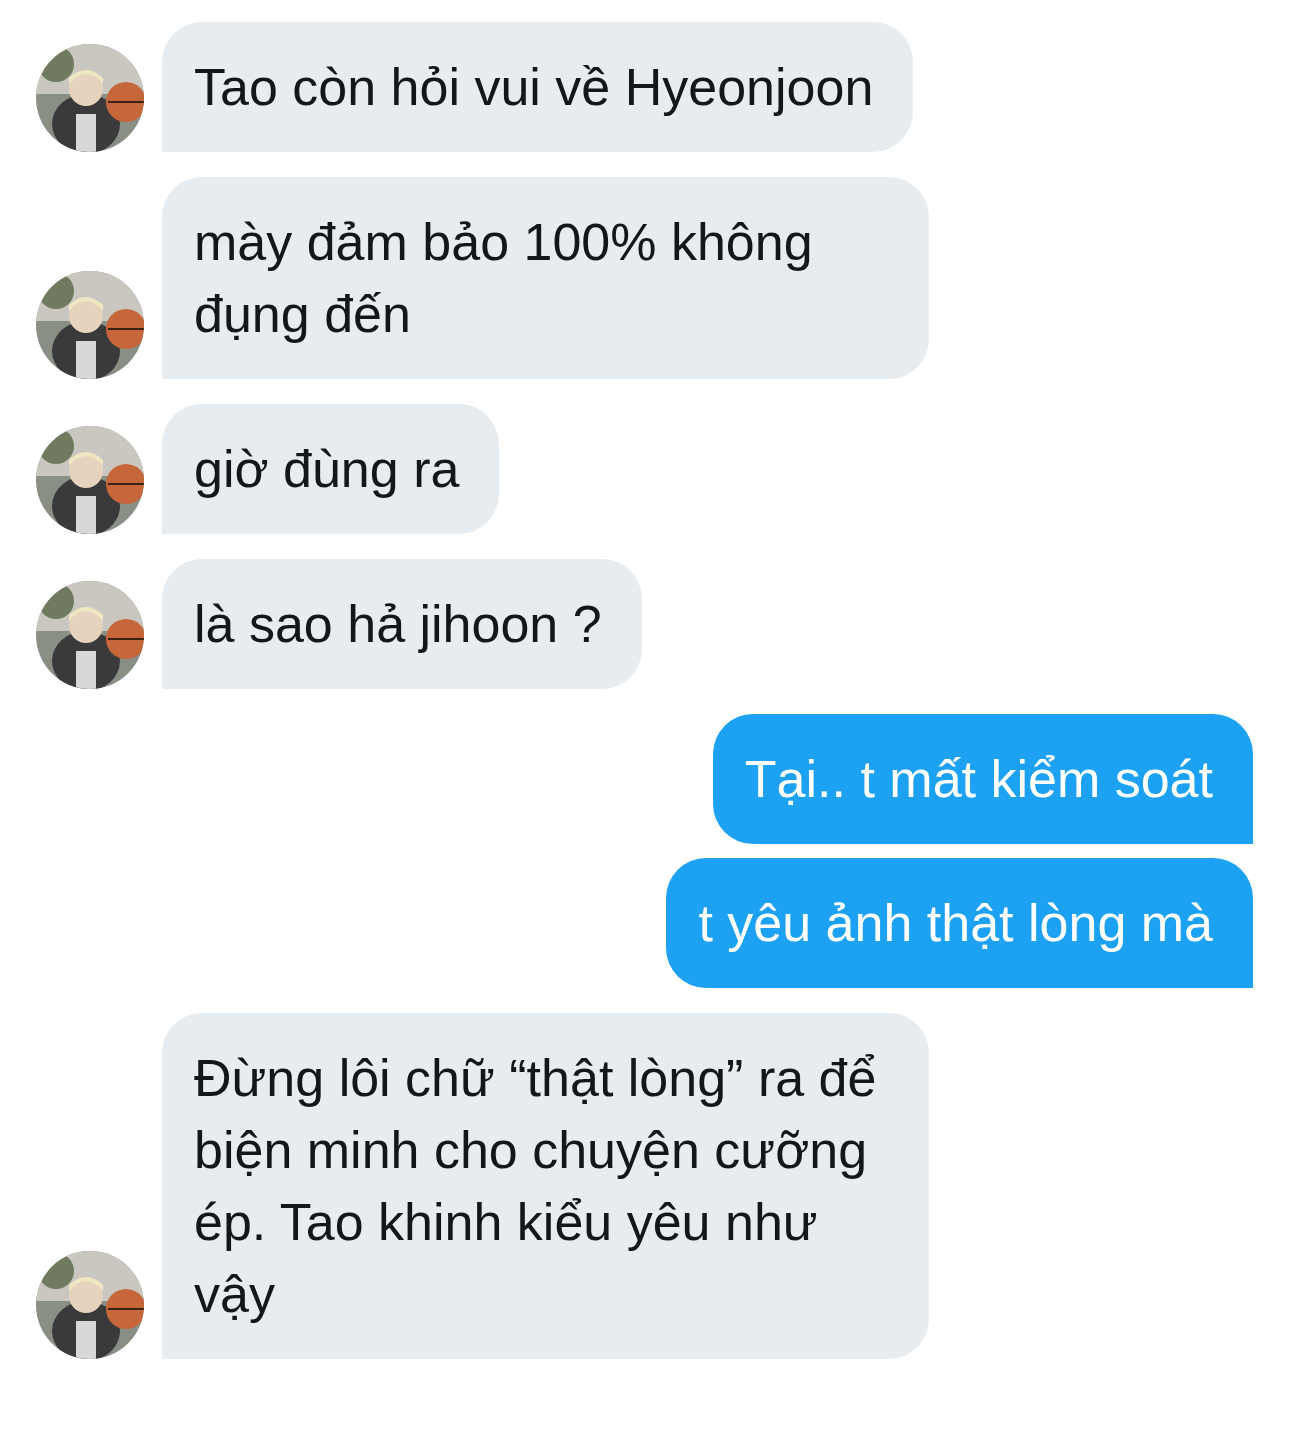 The width and height of the screenshot is (1290, 1447). Describe the element at coordinates (545, 278) in the screenshot. I see `message-bubble: mày đảm bảo 100% không đụng đến` at that location.